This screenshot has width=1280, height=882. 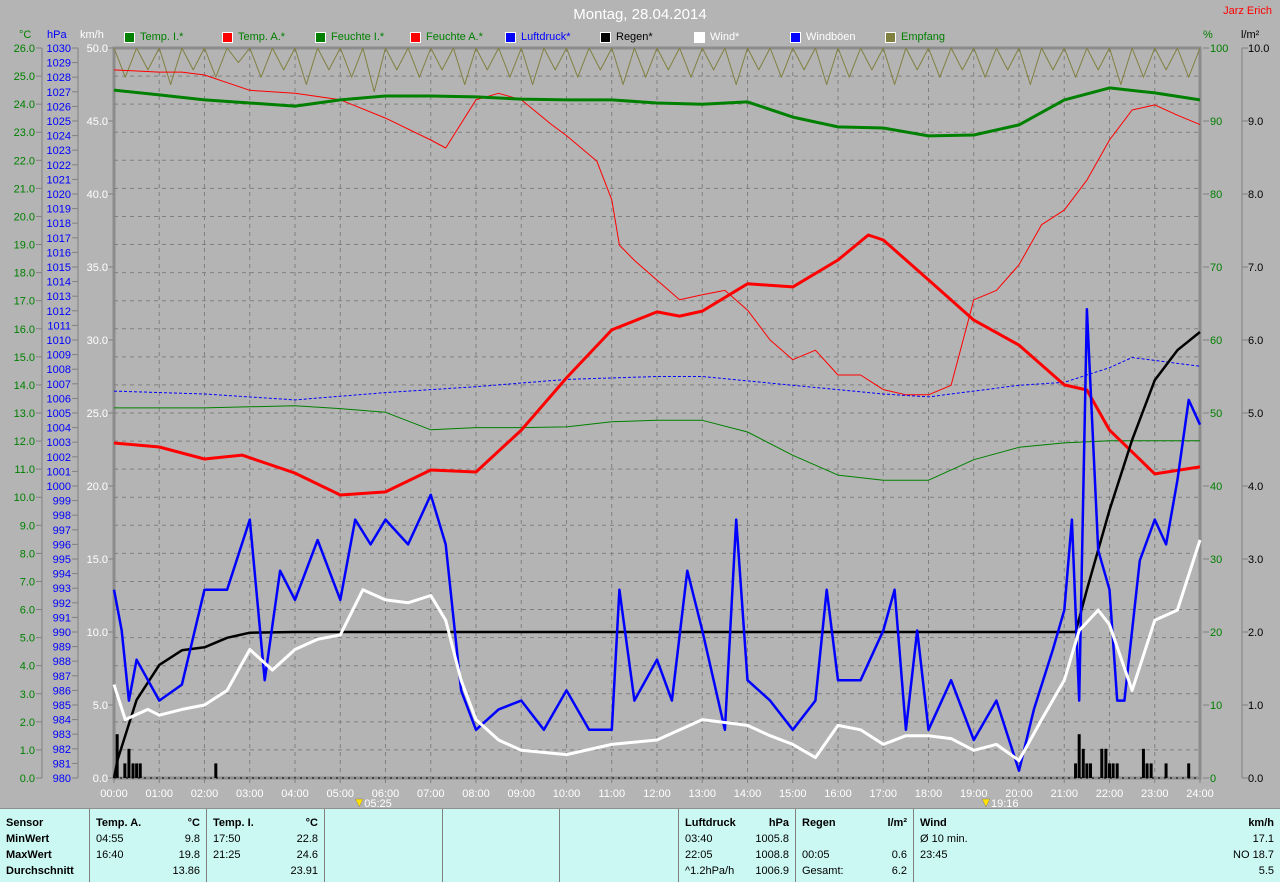 What do you see at coordinates (24, 442) in the screenshot?
I see `axis-tick-label: 12.0` at bounding box center [24, 442].